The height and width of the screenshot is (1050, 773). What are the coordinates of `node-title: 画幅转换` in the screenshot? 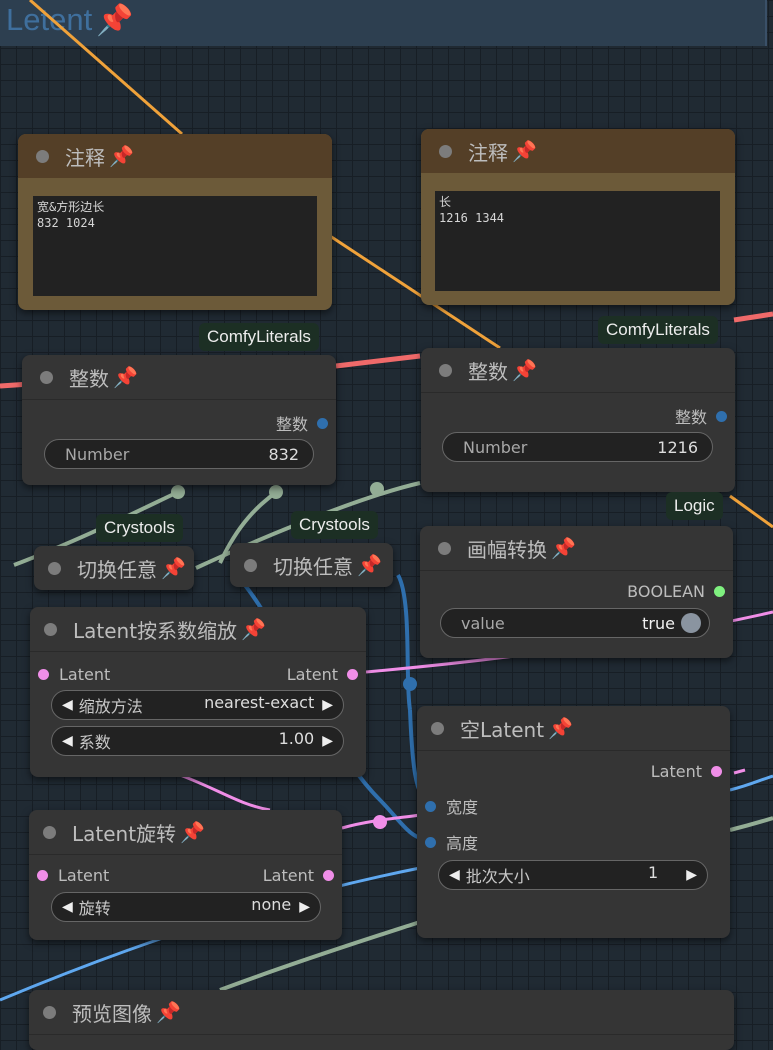 It's located at (507, 549).